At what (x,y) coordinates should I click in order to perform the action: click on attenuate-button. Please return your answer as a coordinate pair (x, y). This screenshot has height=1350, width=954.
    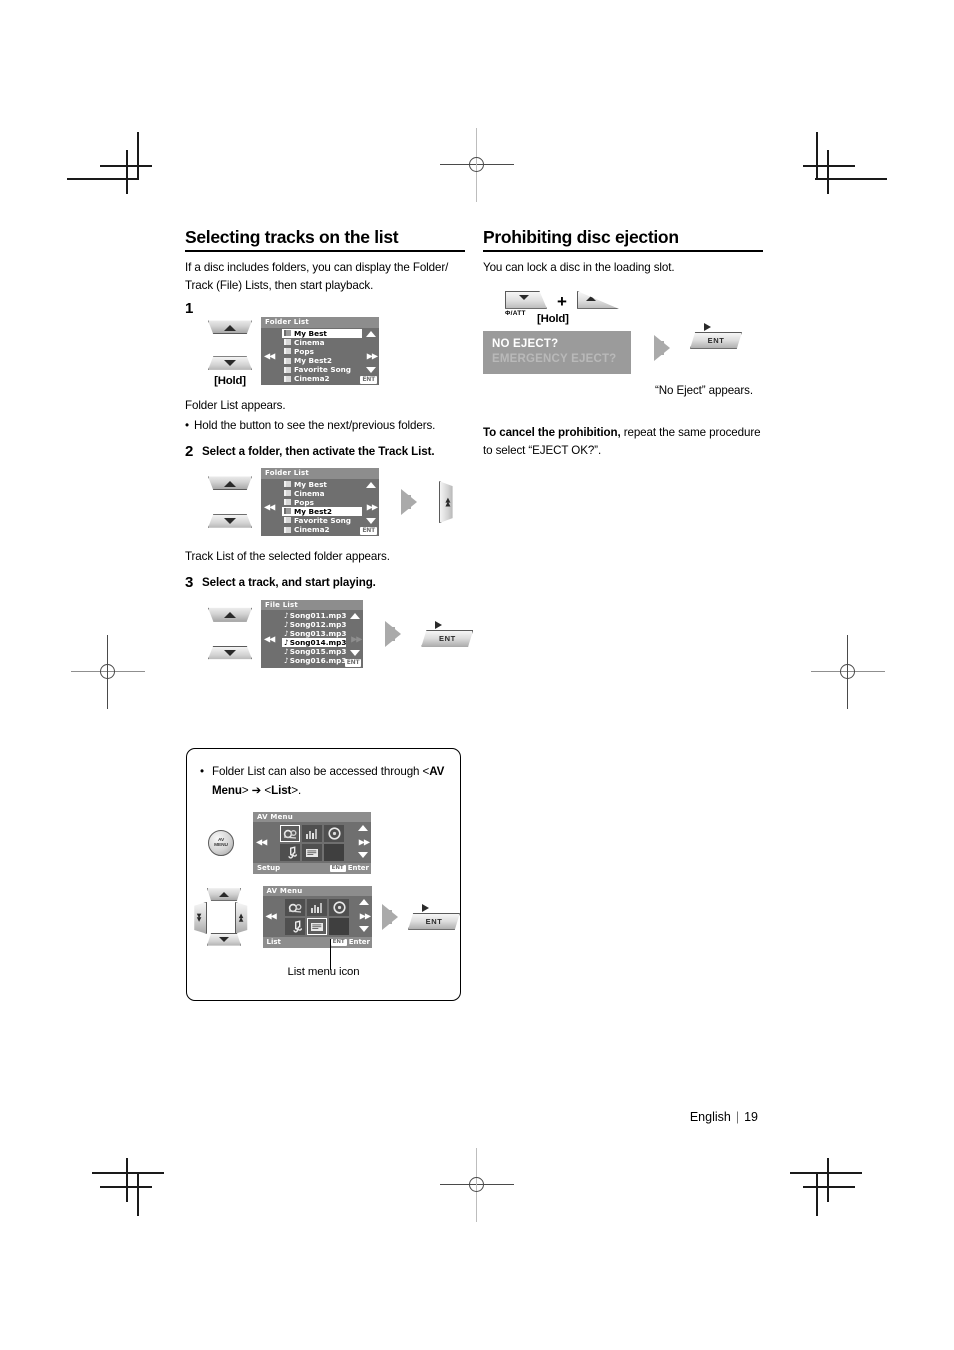
    Looking at the image, I should click on (526, 299).